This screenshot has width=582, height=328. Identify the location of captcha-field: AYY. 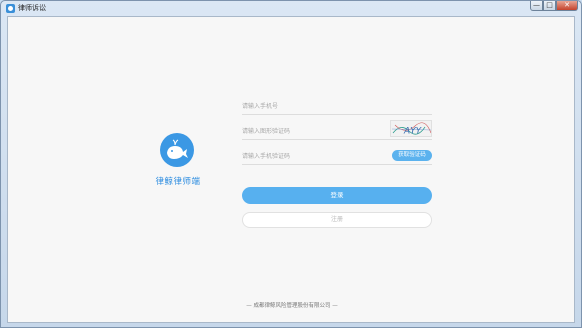
(337, 130).